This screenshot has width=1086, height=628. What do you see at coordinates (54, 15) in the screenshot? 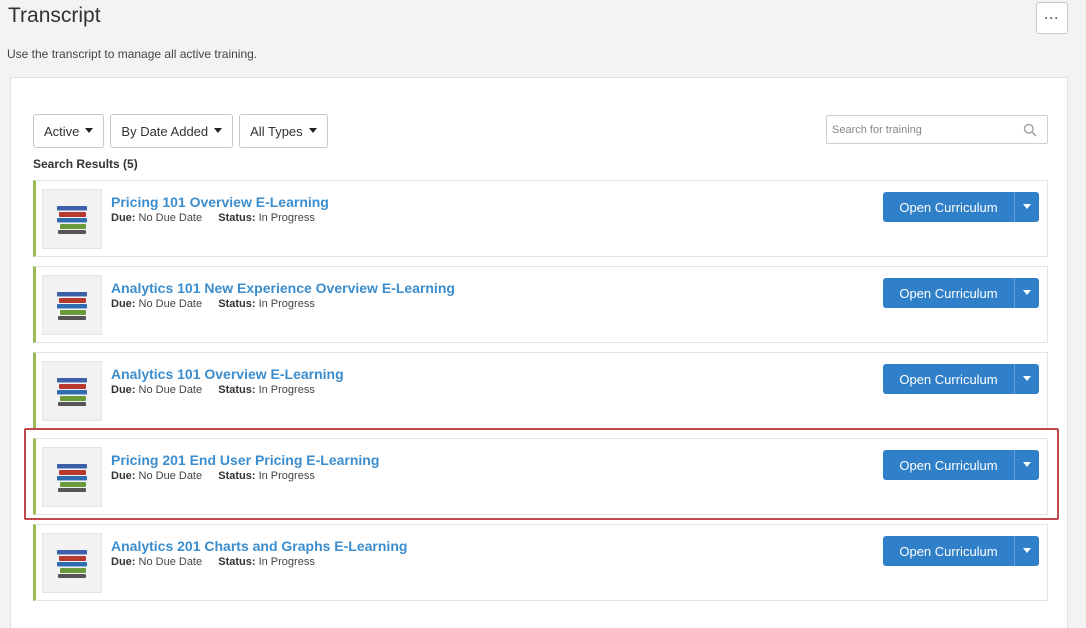
I see `page-title: Transcript` at bounding box center [54, 15].